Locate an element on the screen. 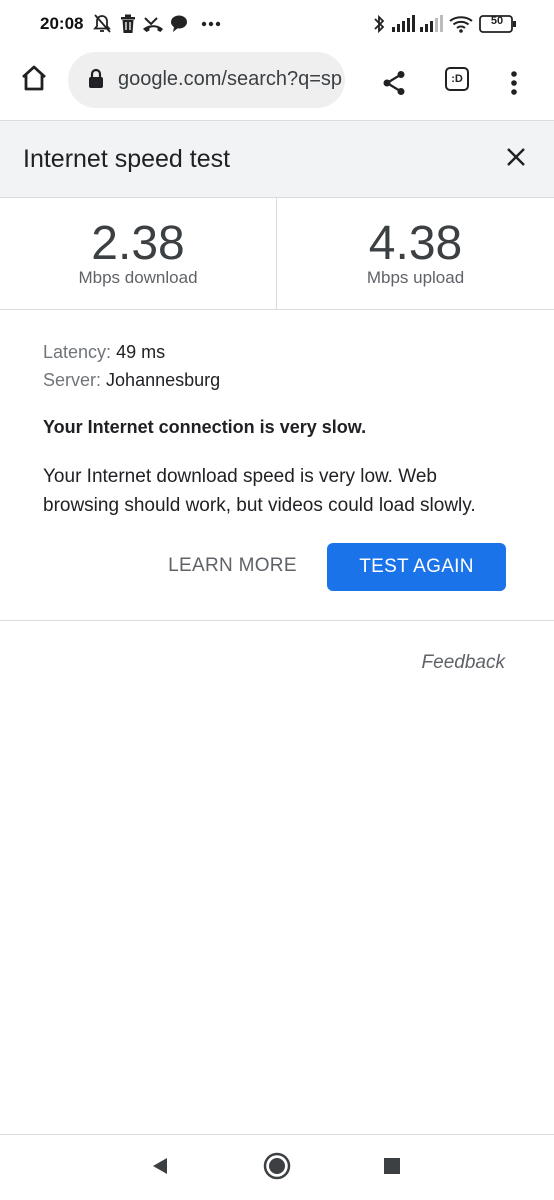 Image resolution: width=554 pixels, height=1200 pixels. server-label: Server: is located at coordinates (72, 380).